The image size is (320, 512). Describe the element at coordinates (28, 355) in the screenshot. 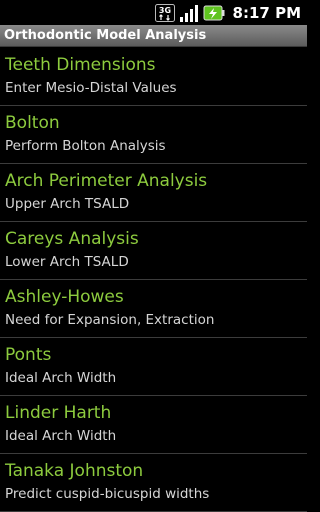

I see `menu-item-title: Ponts` at that location.